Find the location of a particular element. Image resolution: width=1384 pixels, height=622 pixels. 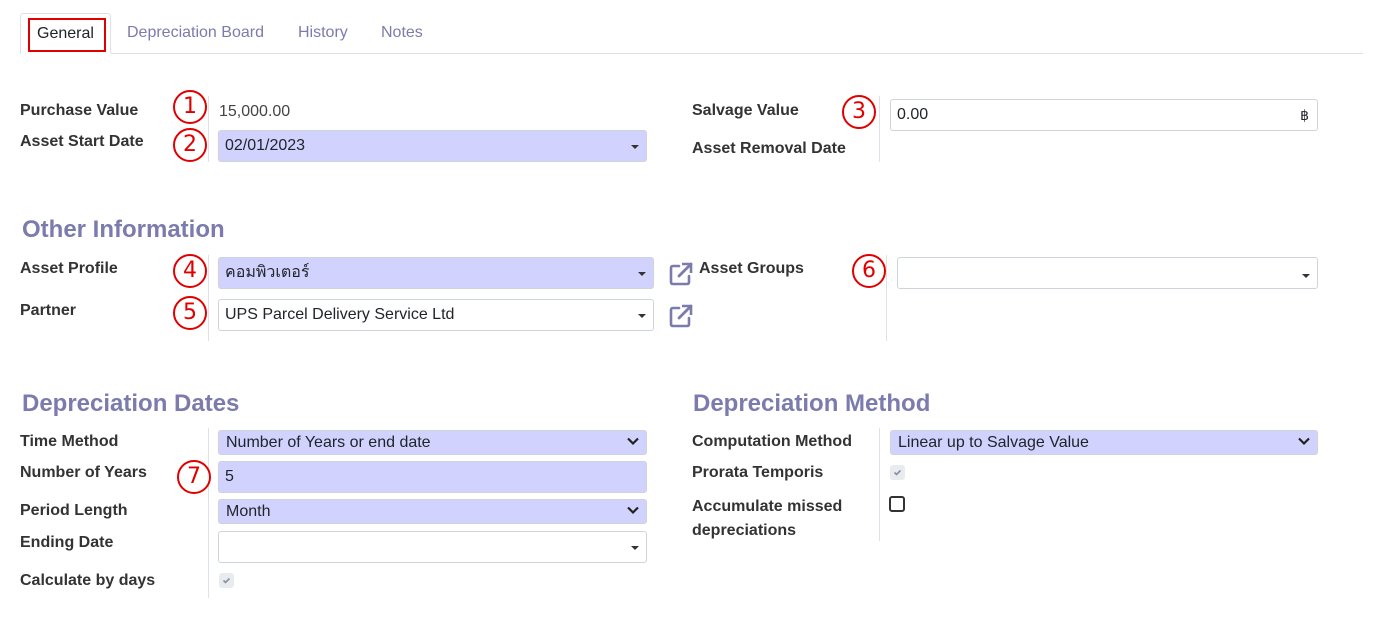

tab-bar: General Depreciation Board History Notes is located at coordinates (691, 33).